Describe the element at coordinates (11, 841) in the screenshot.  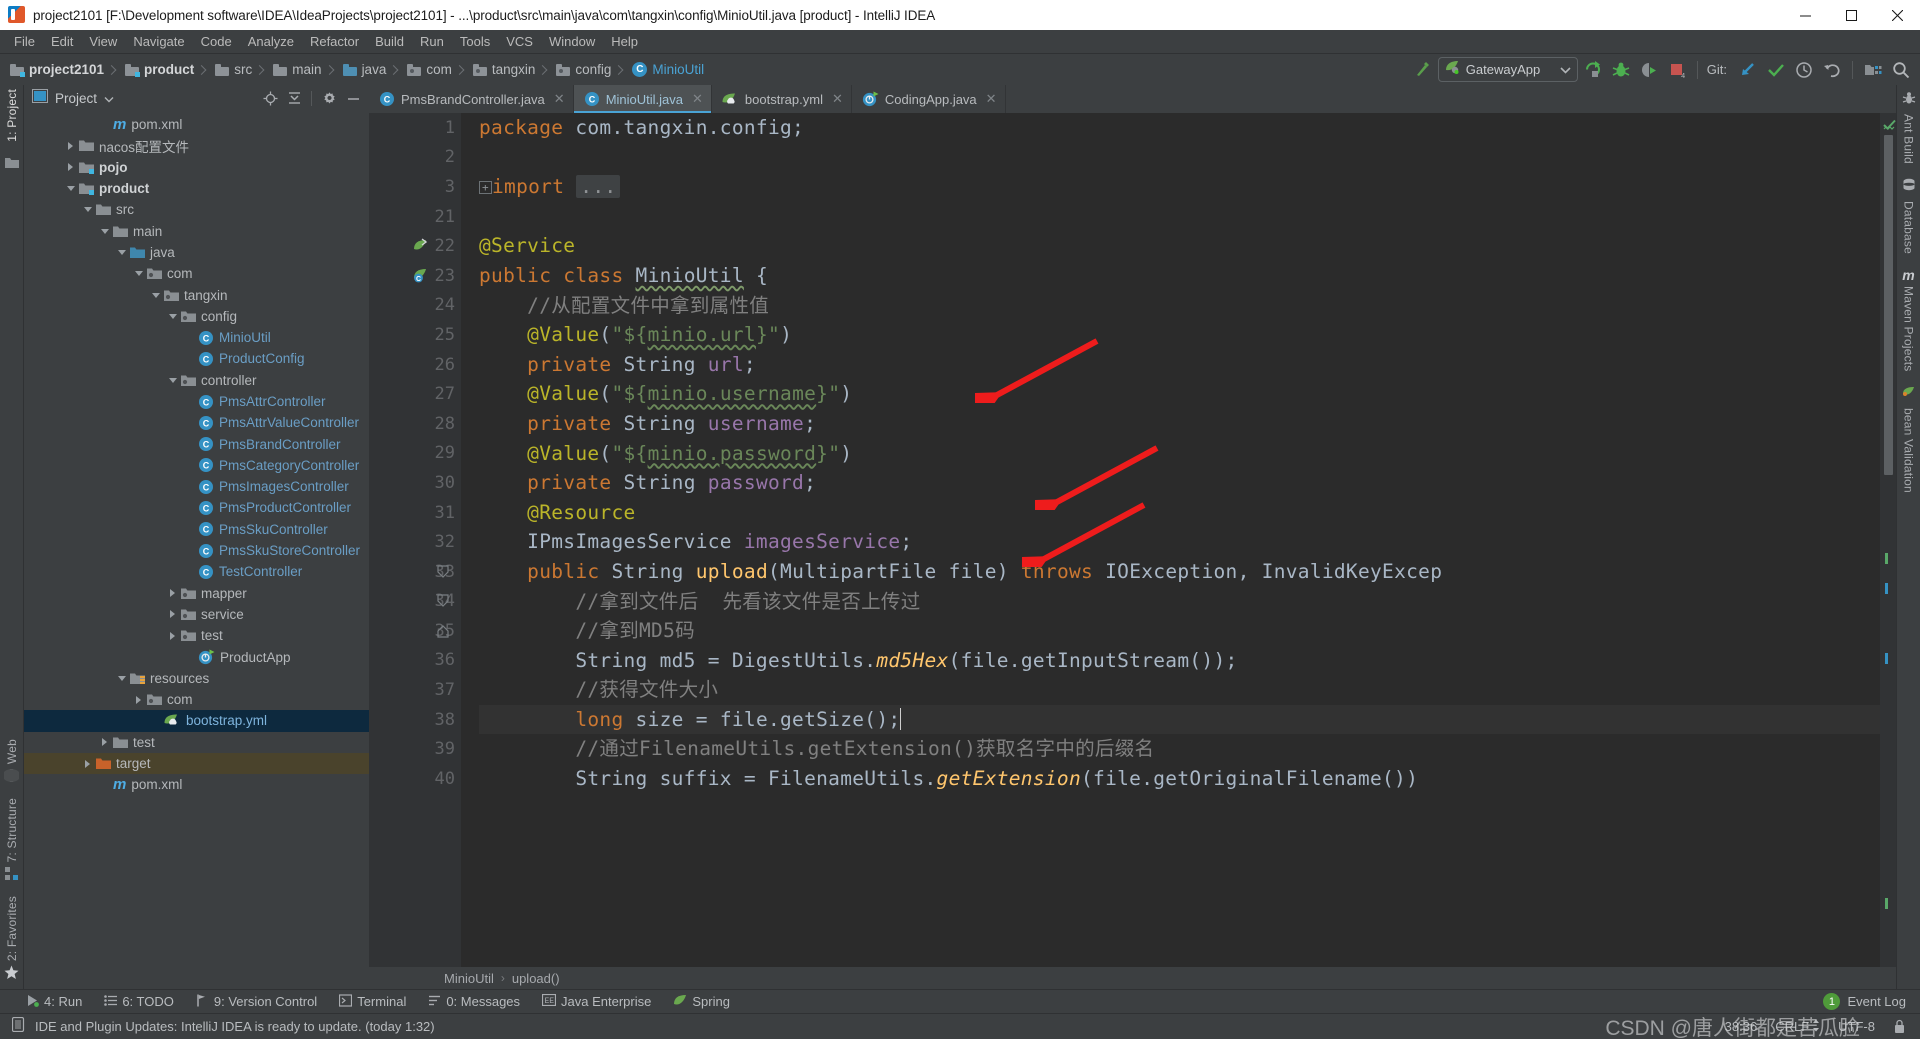
I see `sidebar-item-structure: 7: Structure` at that location.